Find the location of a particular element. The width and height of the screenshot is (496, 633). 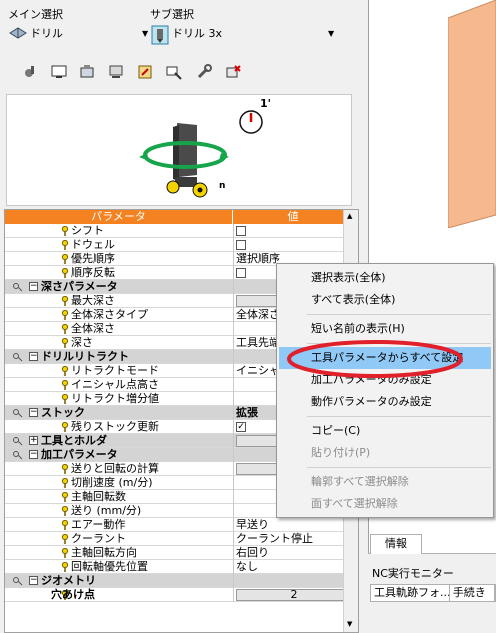

parameter-name: 優先順序 is located at coordinates (93, 258).